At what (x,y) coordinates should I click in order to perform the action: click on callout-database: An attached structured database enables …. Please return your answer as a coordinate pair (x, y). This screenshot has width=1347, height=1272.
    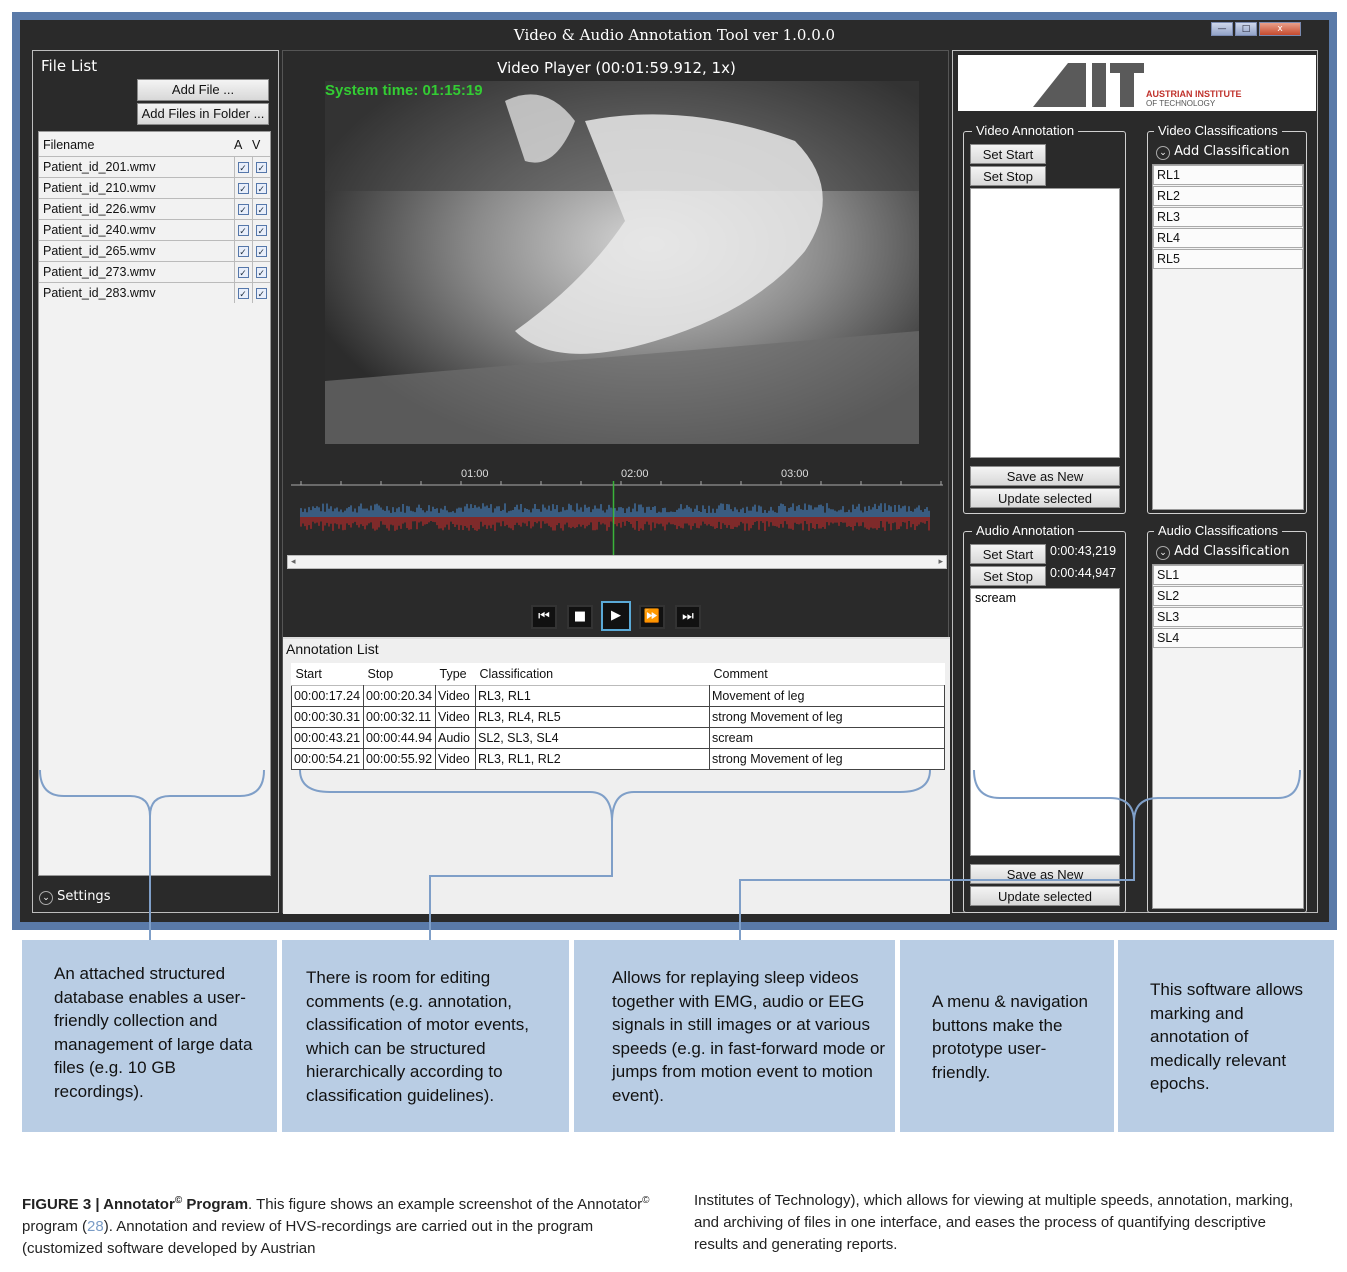
    Looking at the image, I should click on (149, 1036).